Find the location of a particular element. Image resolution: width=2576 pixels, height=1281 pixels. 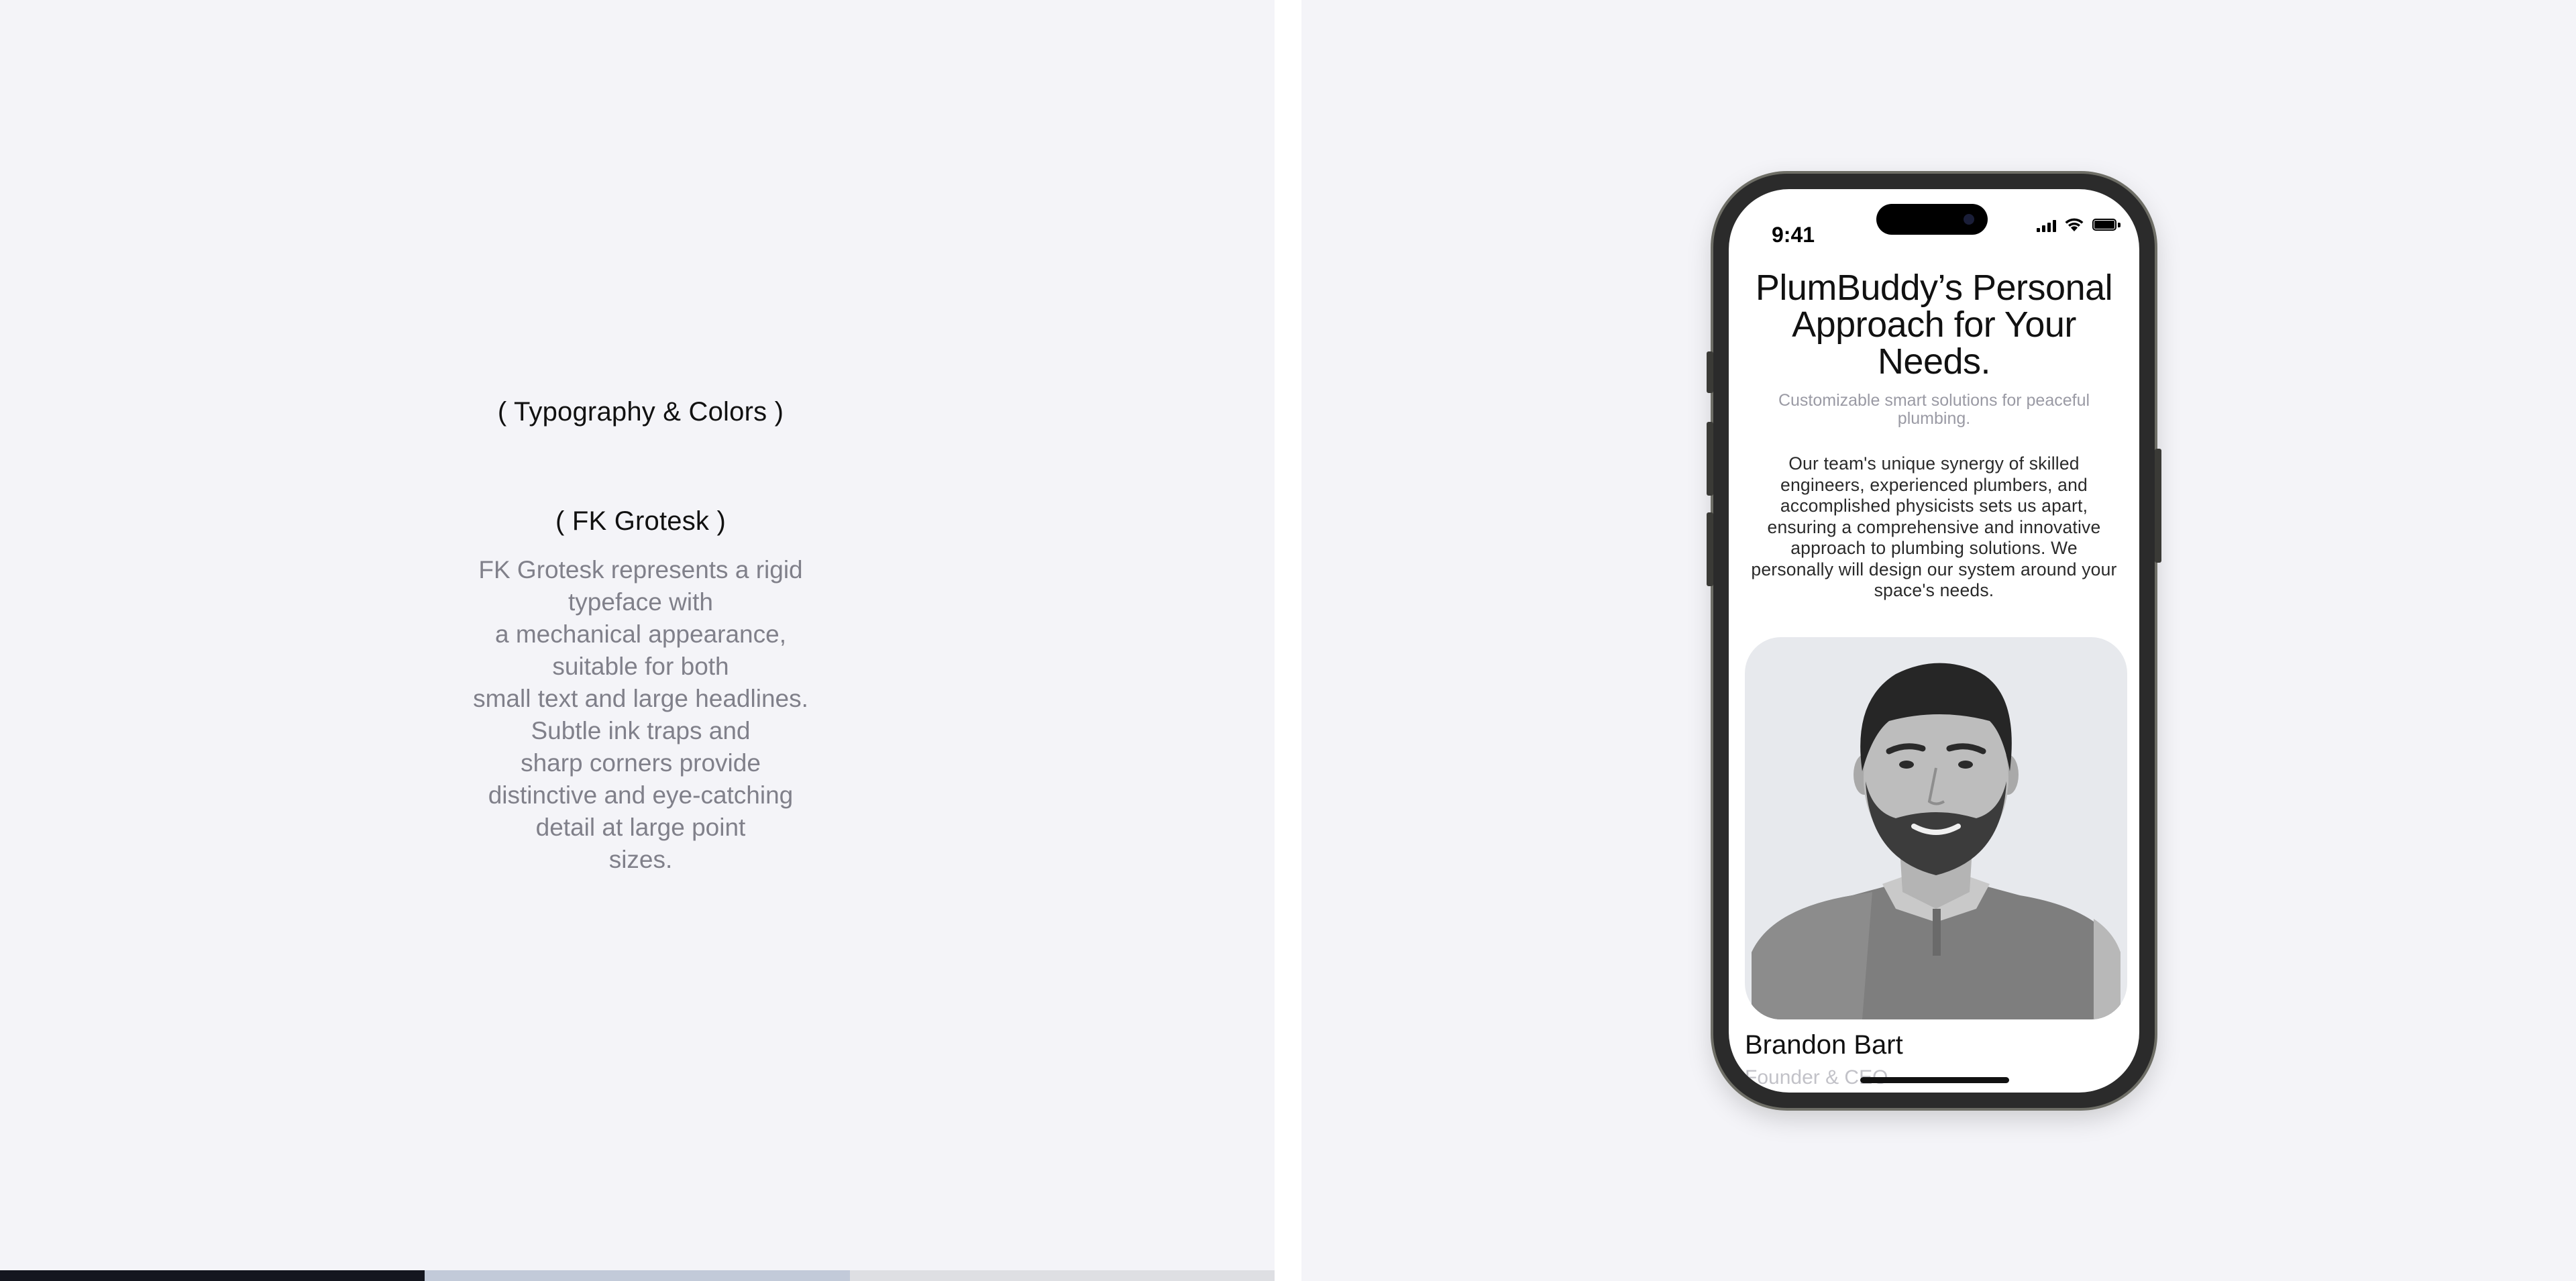

color-swatch-light-gray is located at coordinates (1062, 1275).